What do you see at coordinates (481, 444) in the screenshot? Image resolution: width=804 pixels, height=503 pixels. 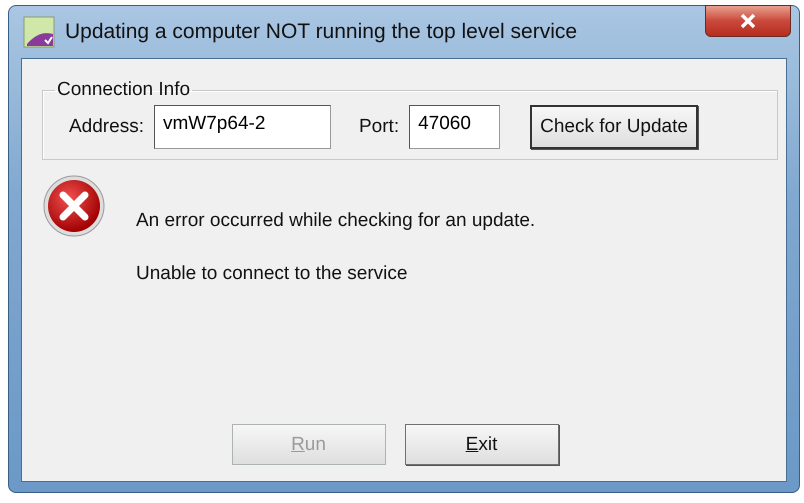 I see `dialog-button: Exit` at bounding box center [481, 444].